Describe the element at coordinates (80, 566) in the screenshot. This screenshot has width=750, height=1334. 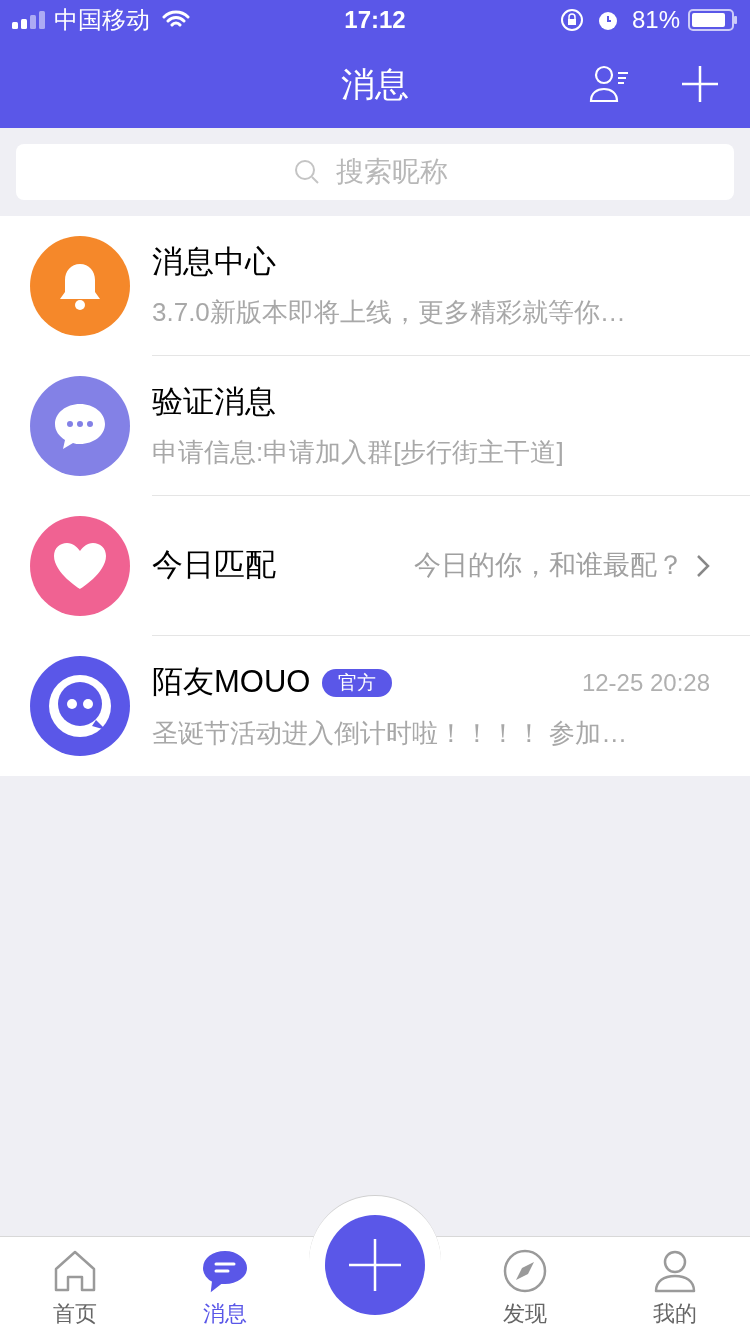
I see `heart-icon` at that location.